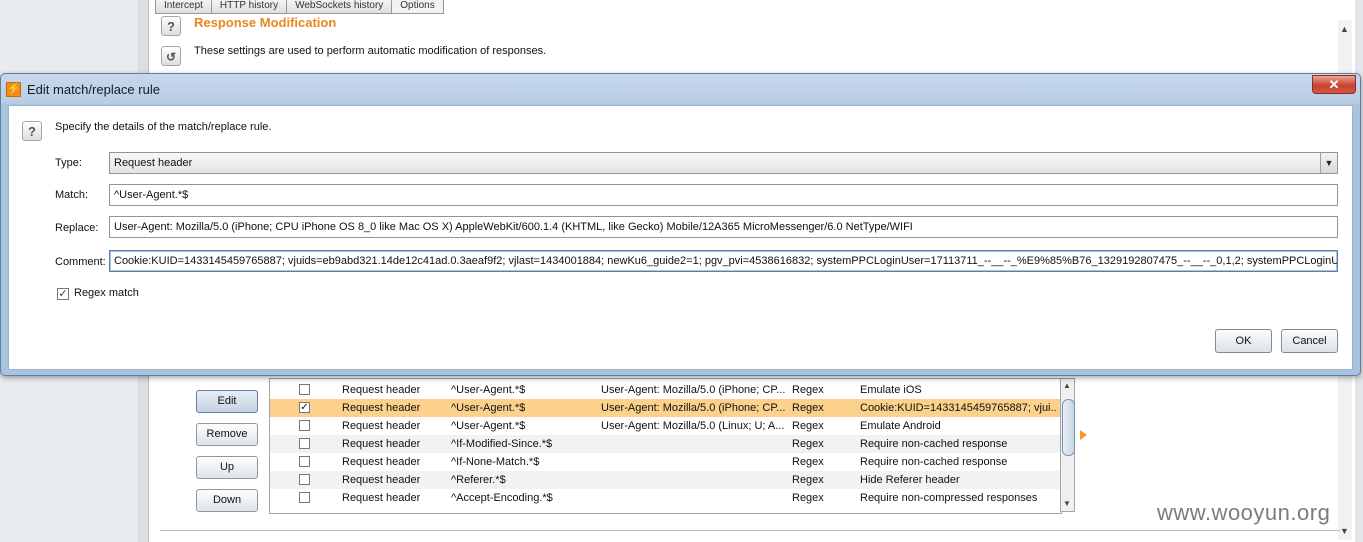 The image size is (1363, 542). What do you see at coordinates (1083, 435) in the screenshot?
I see `row-marker-icon` at bounding box center [1083, 435].